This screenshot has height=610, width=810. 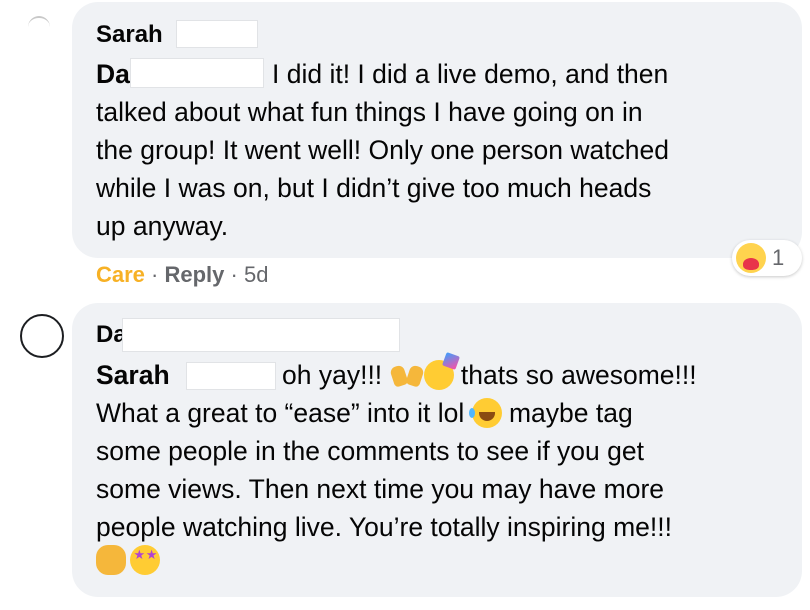 I want to click on mention-tag: Da, so click(x=113, y=74).